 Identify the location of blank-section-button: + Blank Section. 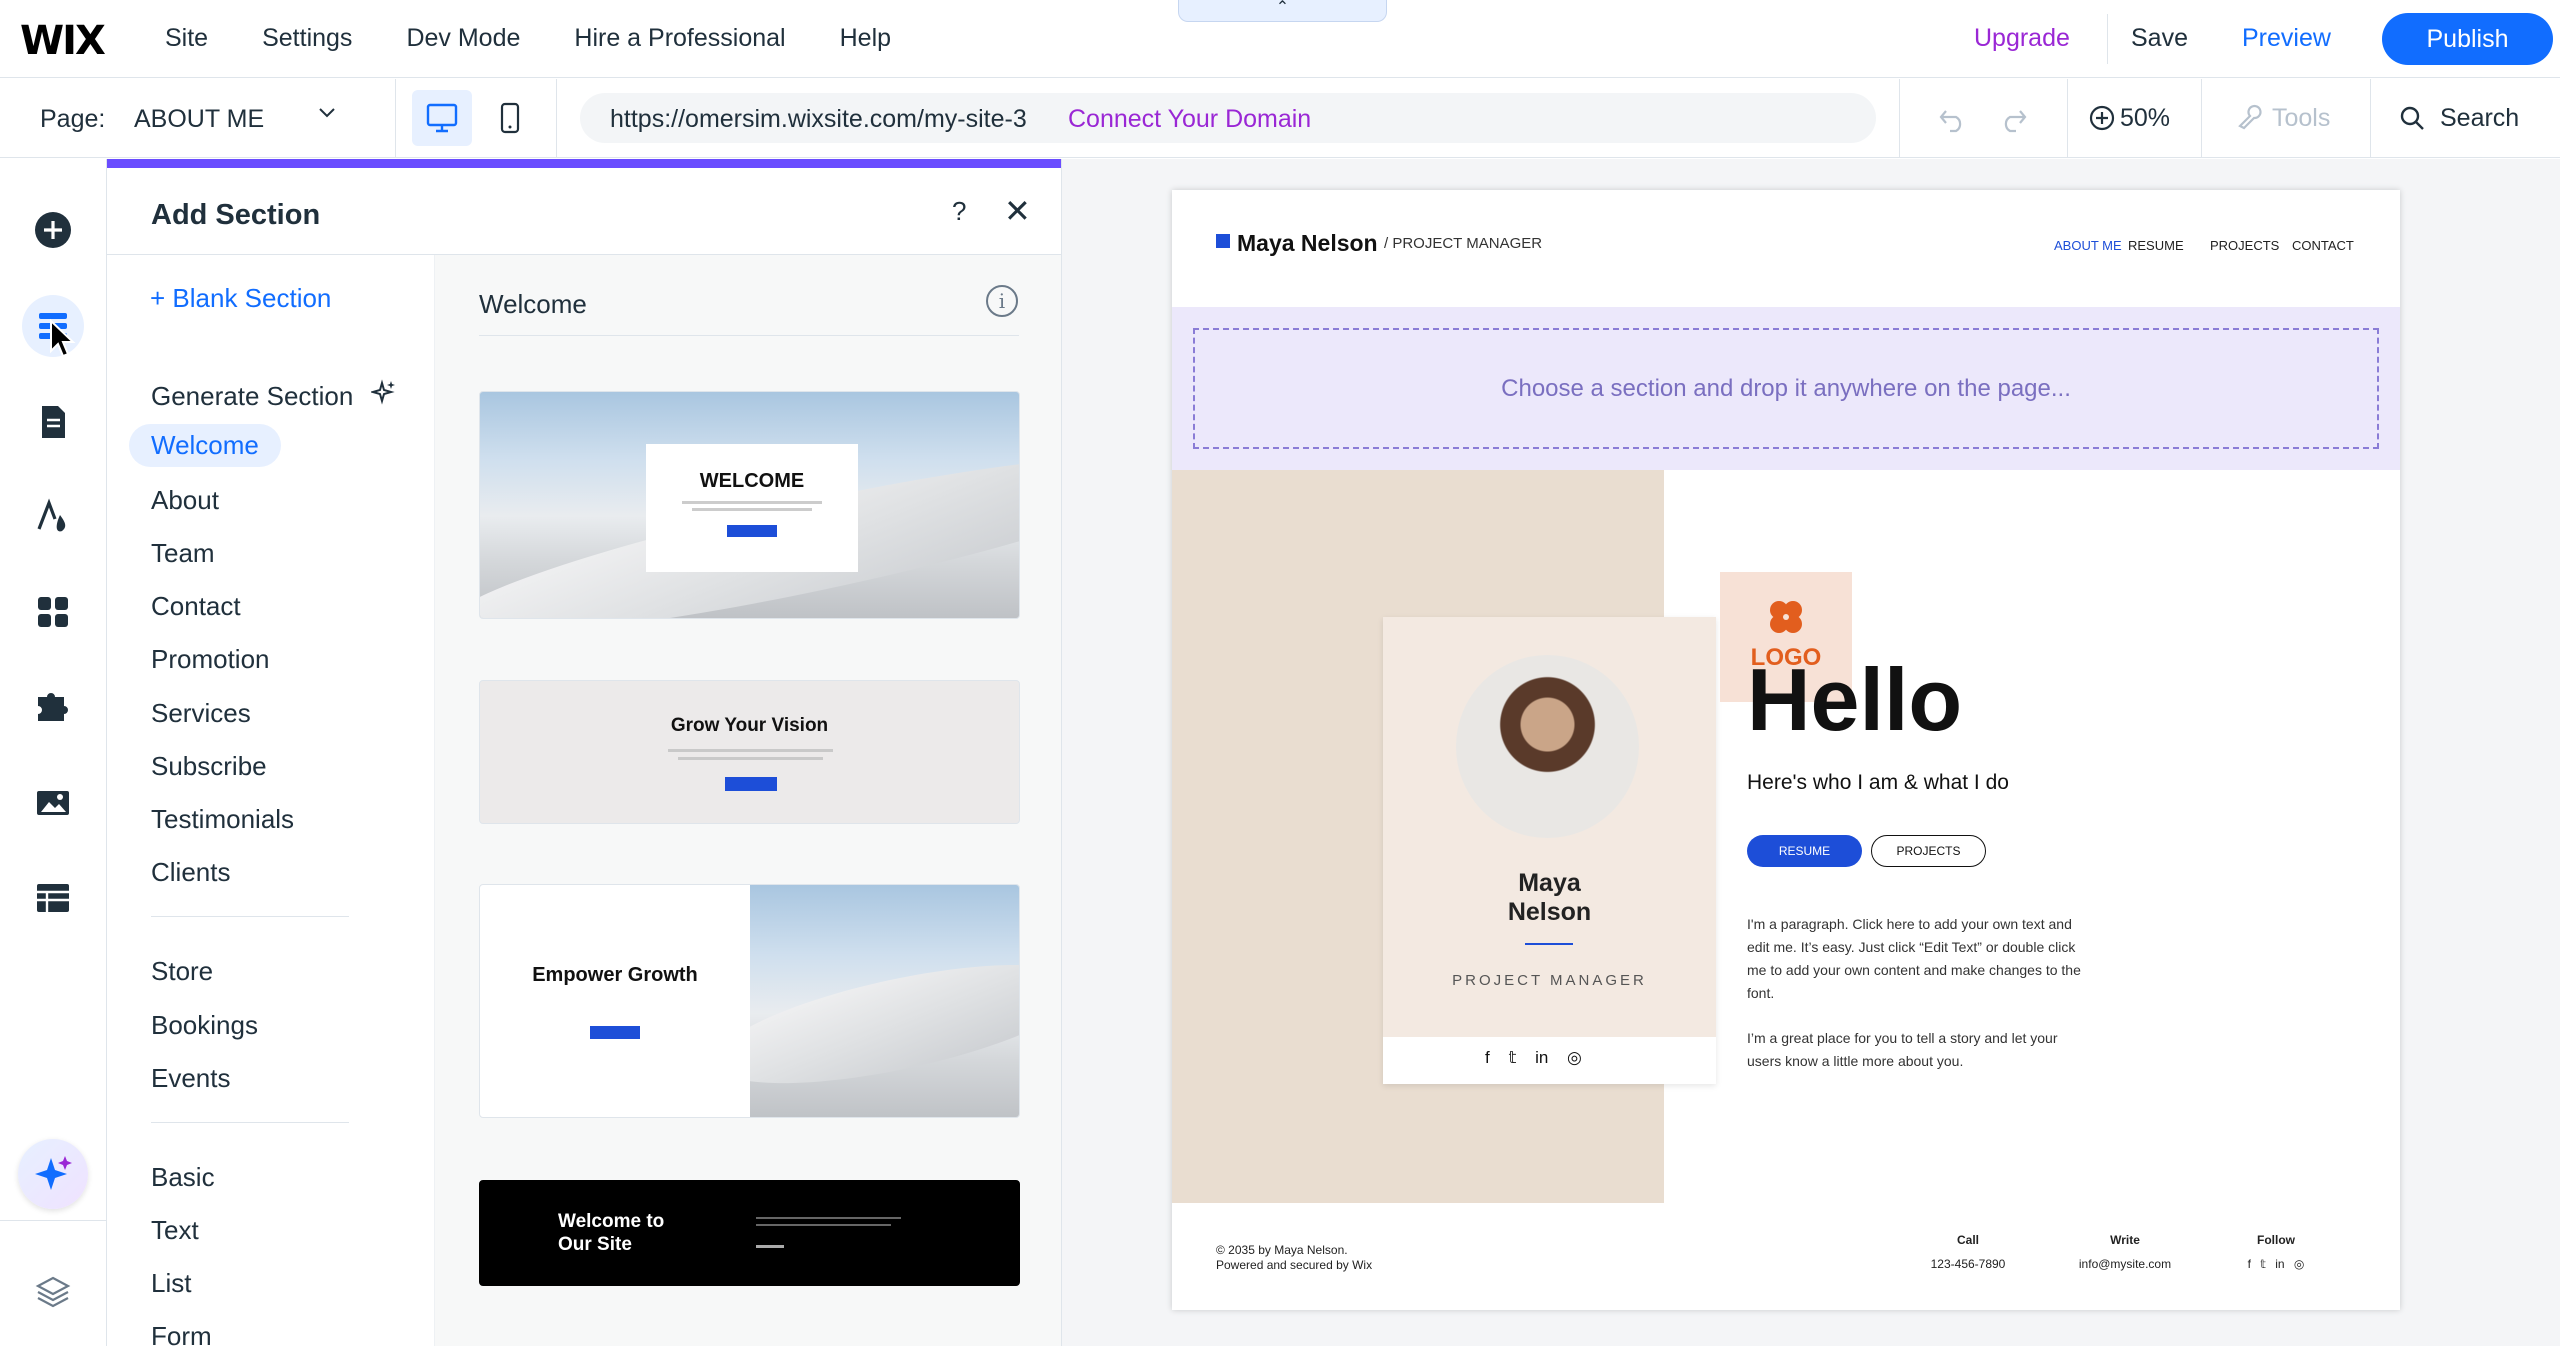
(240, 298).